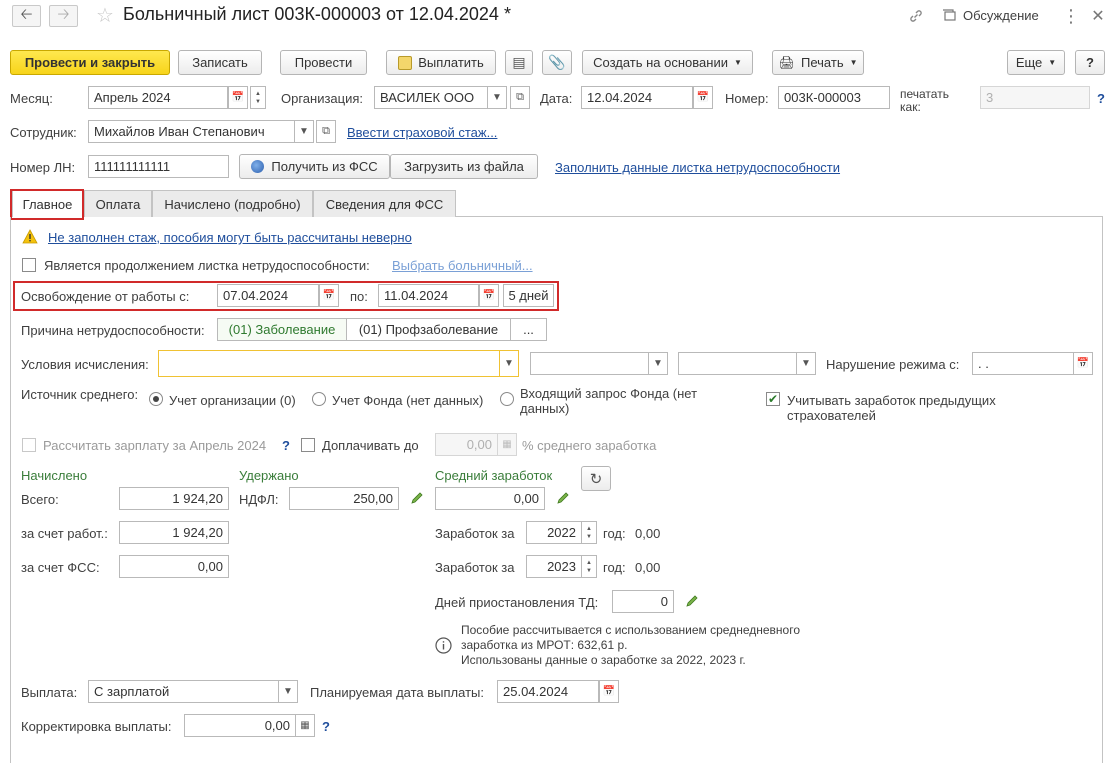 The width and height of the screenshot is (1113, 763). What do you see at coordinates (232, 203) in the screenshot?
I see `tab-accrued-detailed: Начислено (подробно)` at bounding box center [232, 203].